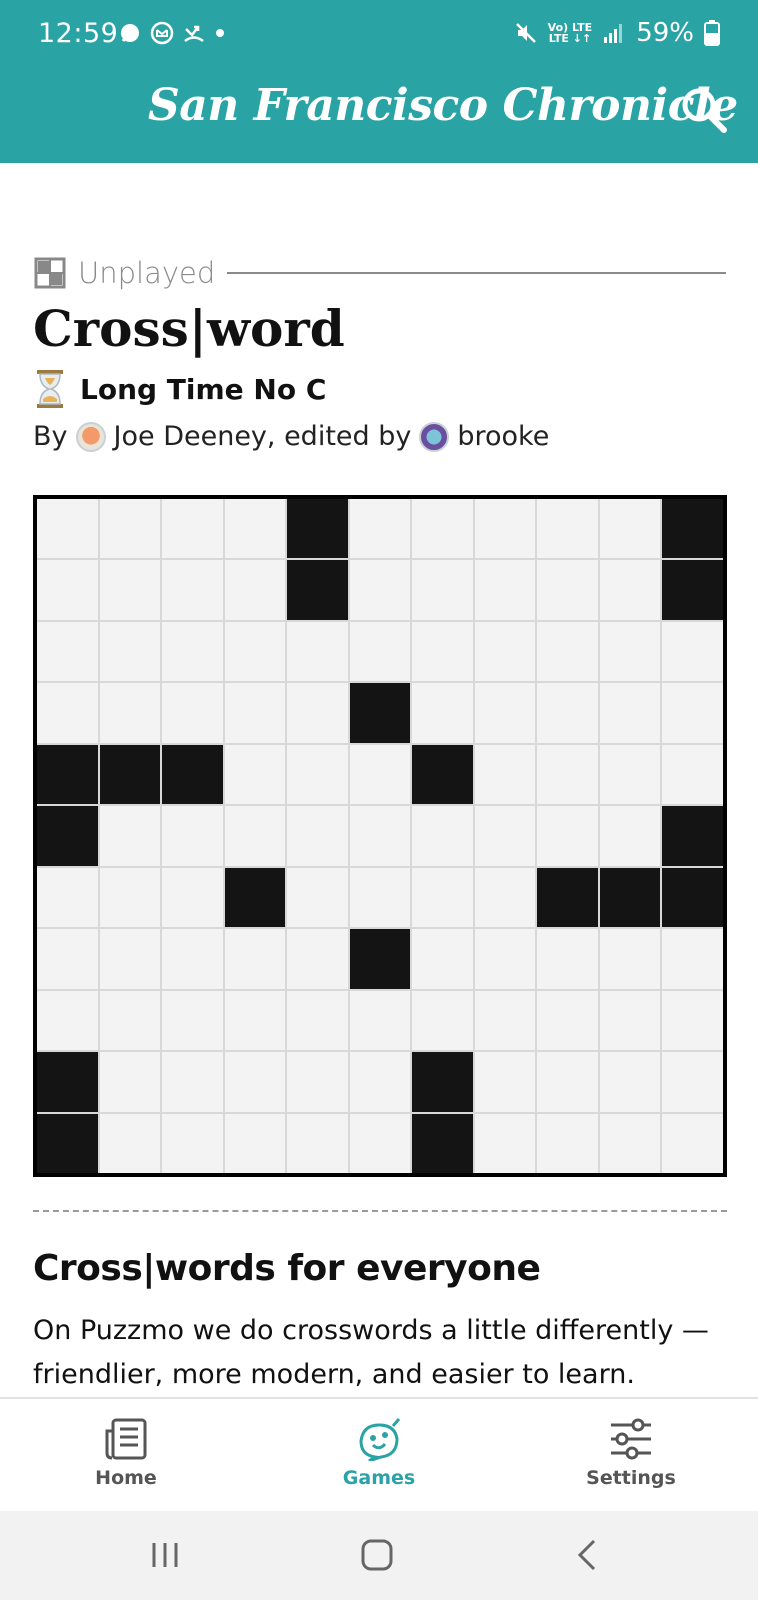 Image resolution: width=758 pixels, height=1600 pixels. I want to click on back-icon, so click(589, 1555).